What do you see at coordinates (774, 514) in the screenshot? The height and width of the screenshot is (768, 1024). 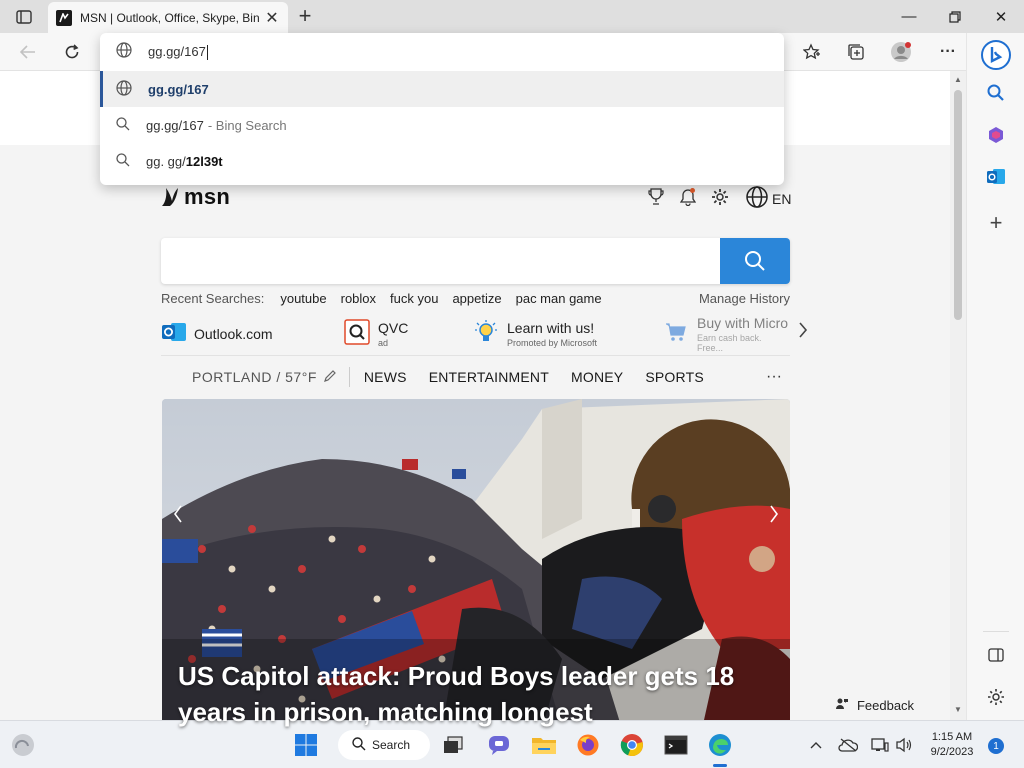 I see `hero-next-chevron-icon` at bounding box center [774, 514].